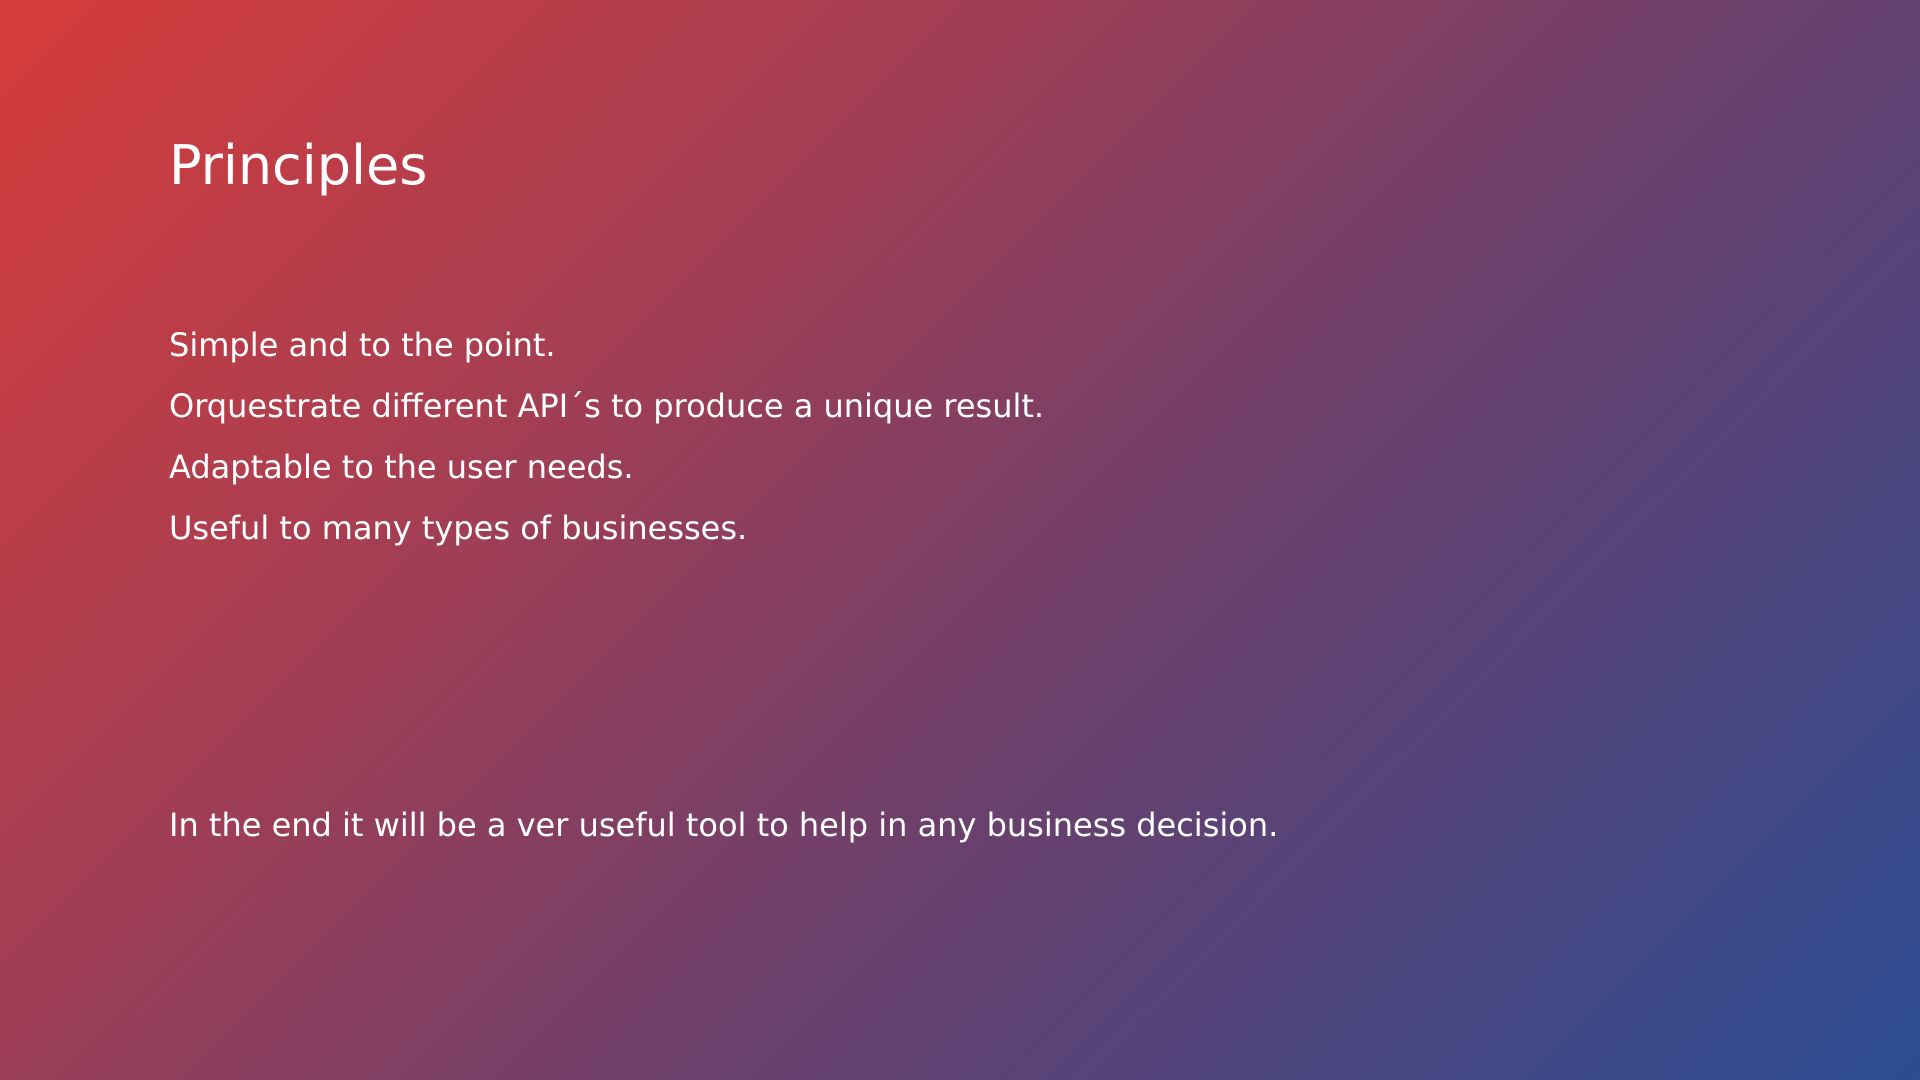  What do you see at coordinates (298, 165) in the screenshot?
I see `slide-title: Principles` at bounding box center [298, 165].